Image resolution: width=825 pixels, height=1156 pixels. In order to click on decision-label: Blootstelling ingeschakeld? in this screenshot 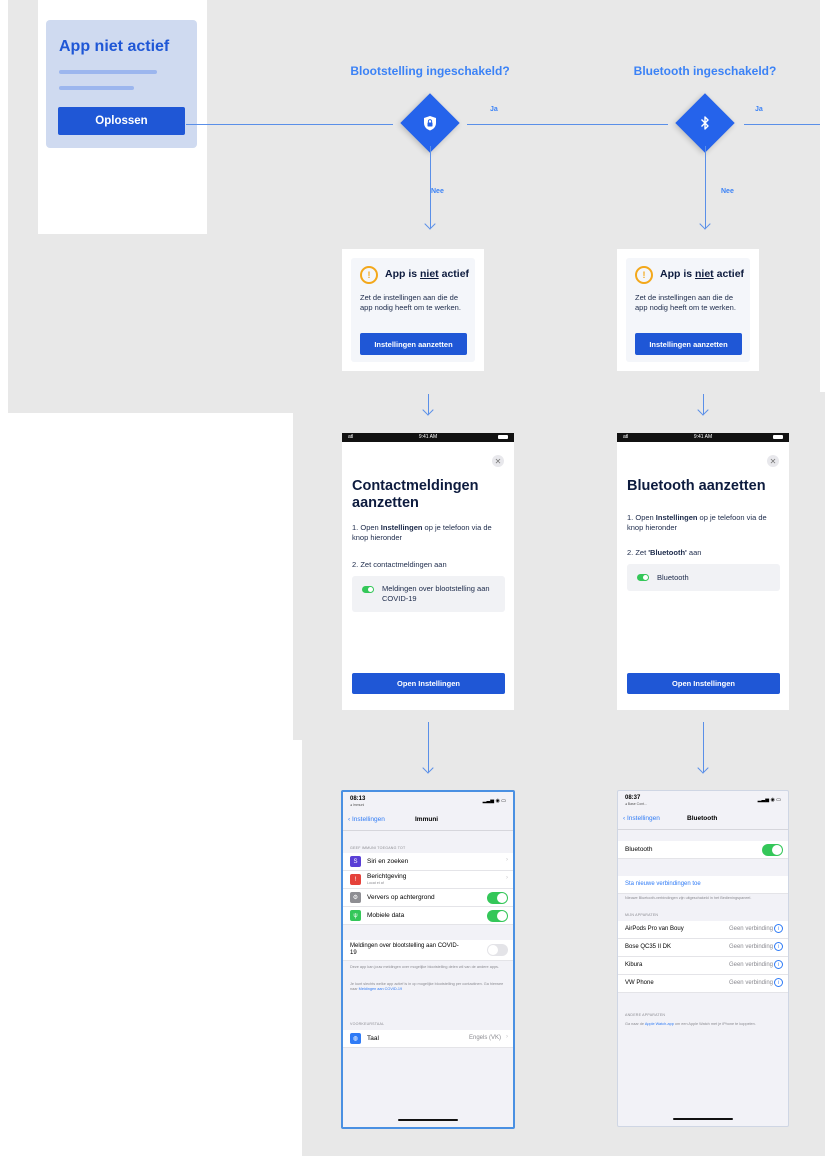, I will do `click(430, 71)`.